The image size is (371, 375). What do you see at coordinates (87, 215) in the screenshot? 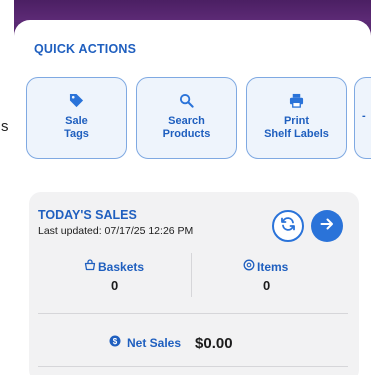
I see `todays-sales-title: TODAY'S SALES` at bounding box center [87, 215].